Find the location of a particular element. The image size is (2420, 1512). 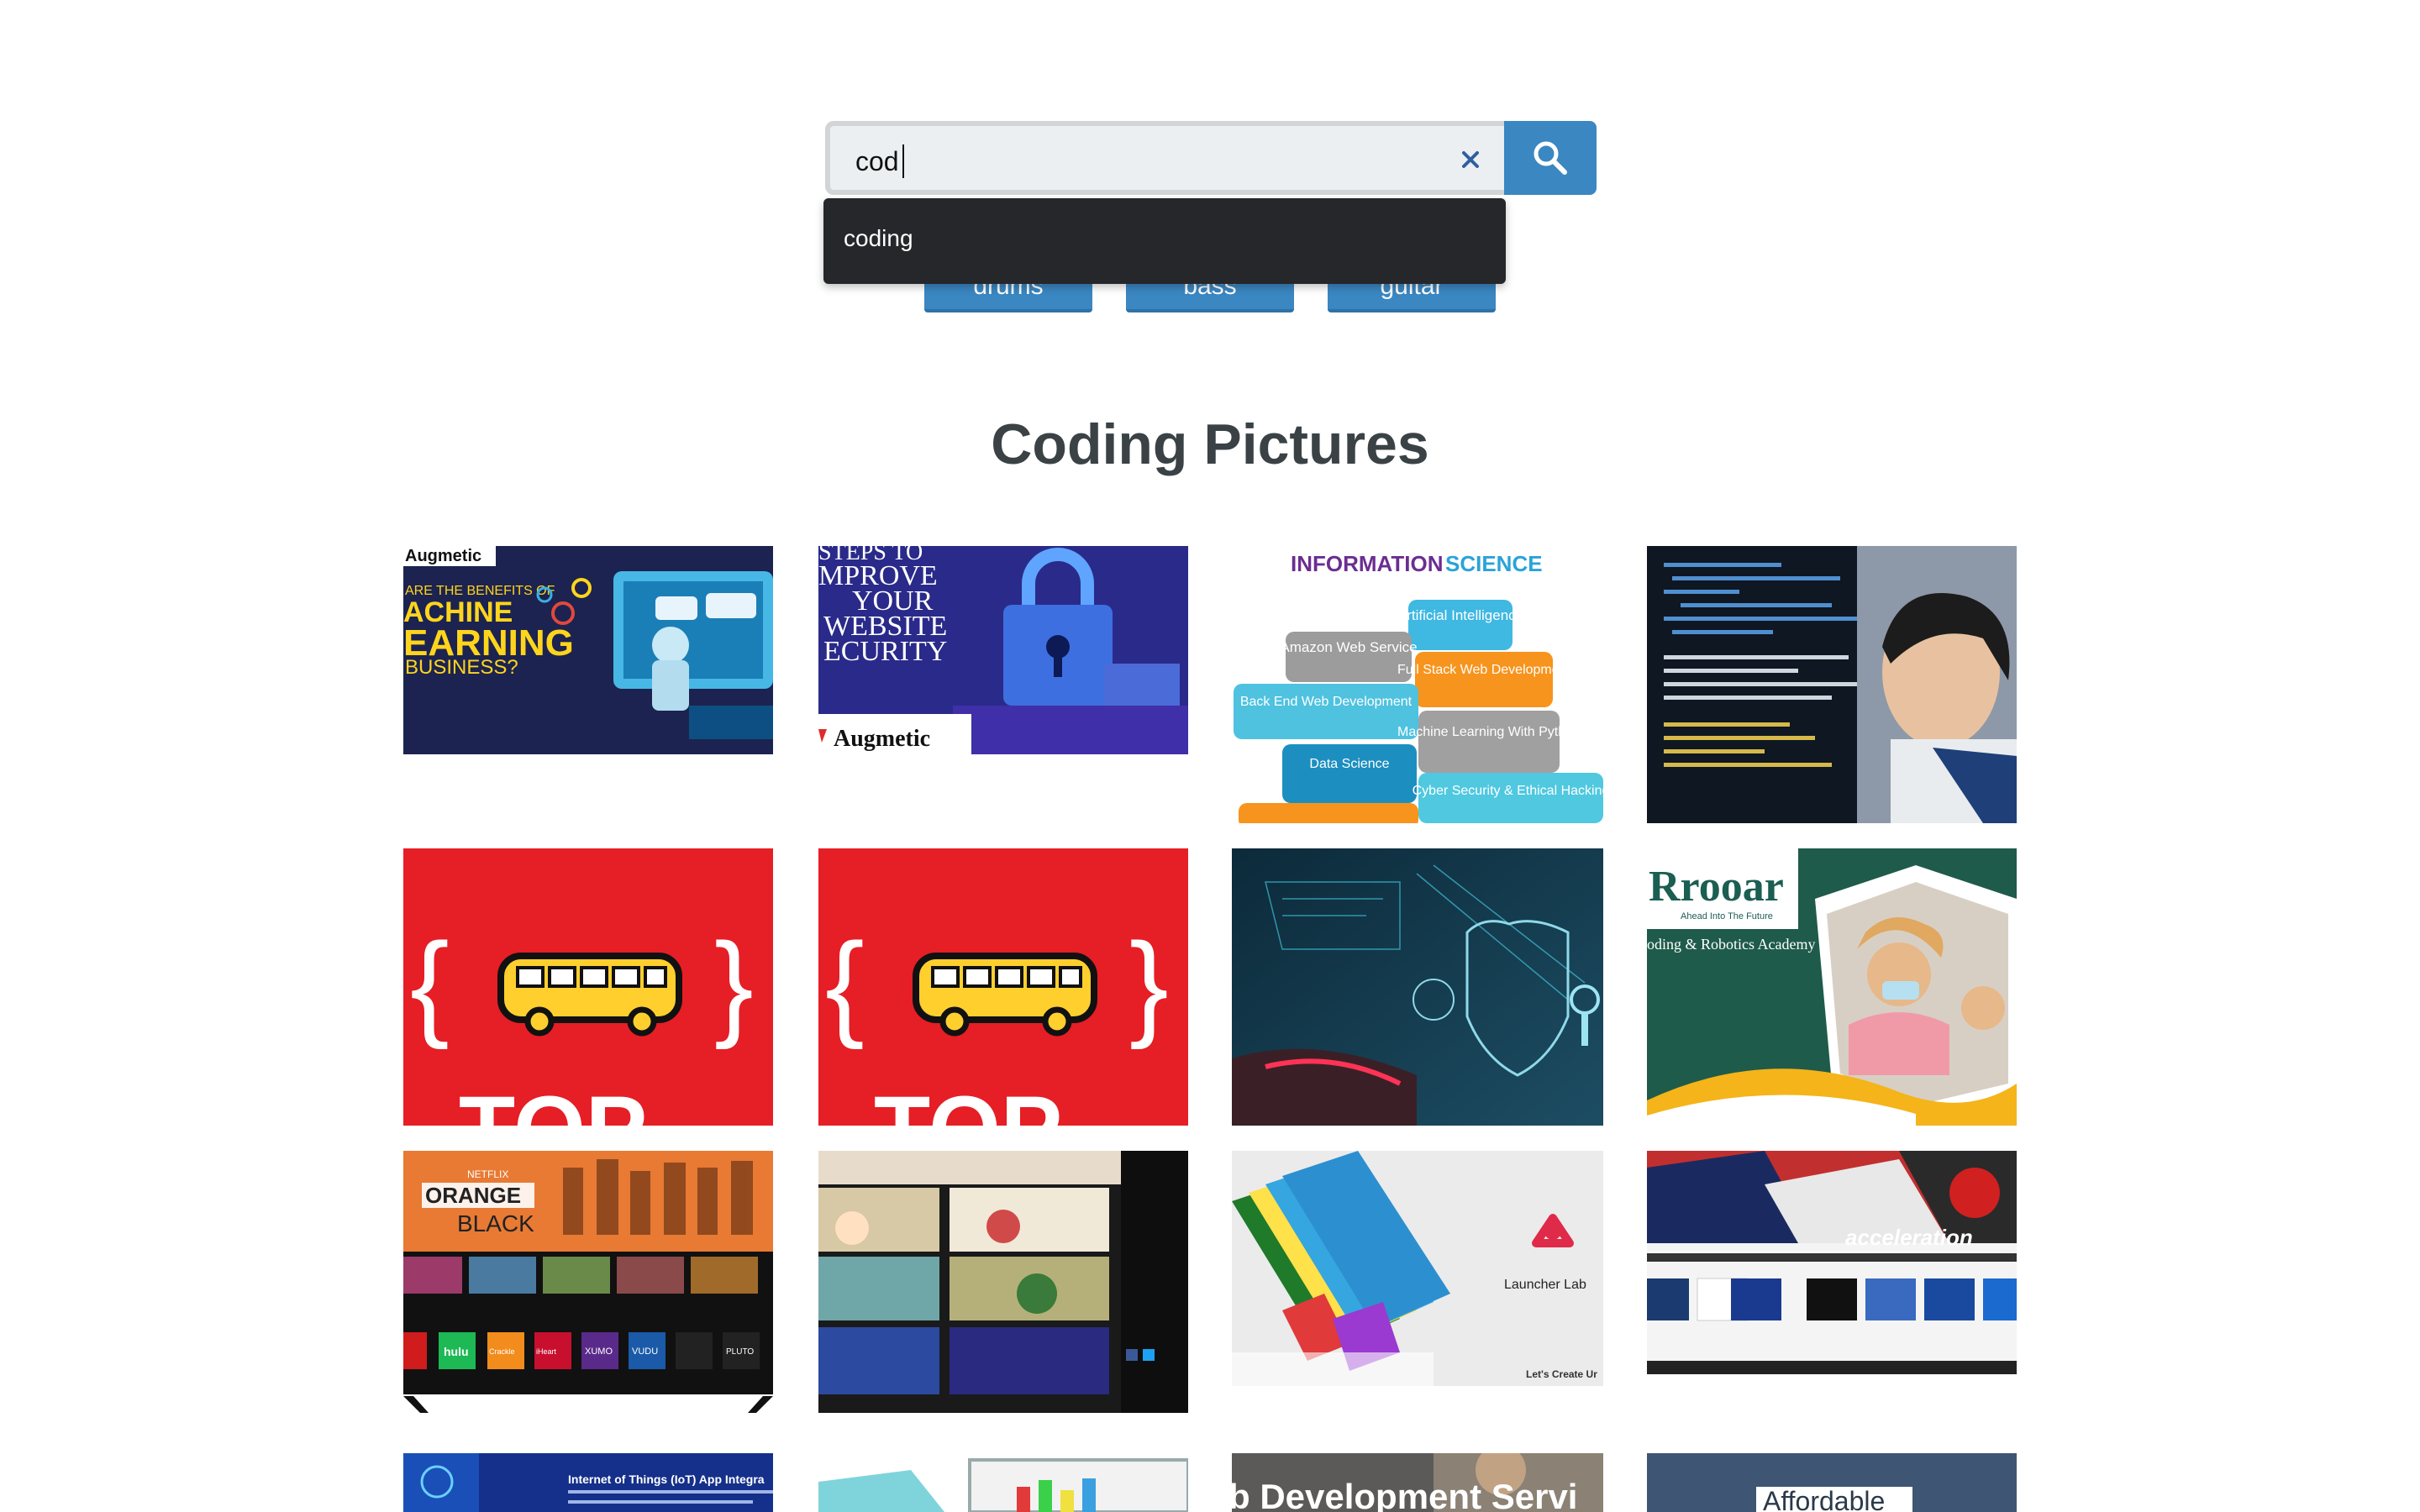

info-block-label: Amazon Web Service is located at coordinates (1348, 647).